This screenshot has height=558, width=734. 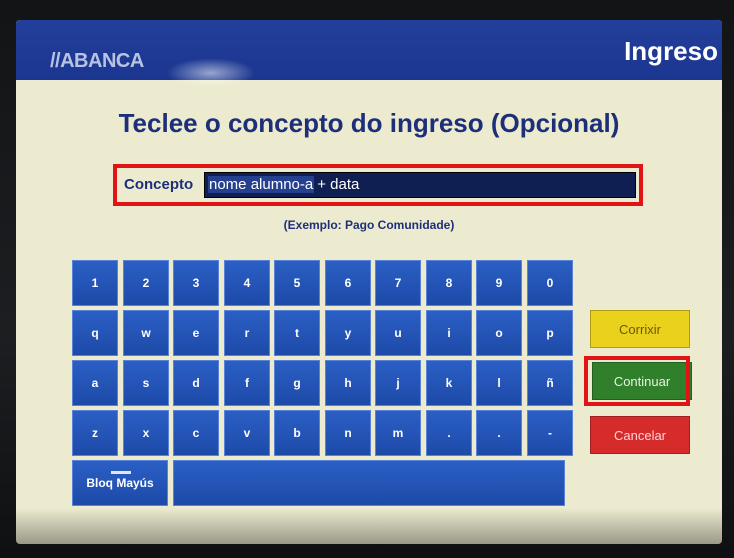 I want to click on key-row3-4: g, so click(x=297, y=383).